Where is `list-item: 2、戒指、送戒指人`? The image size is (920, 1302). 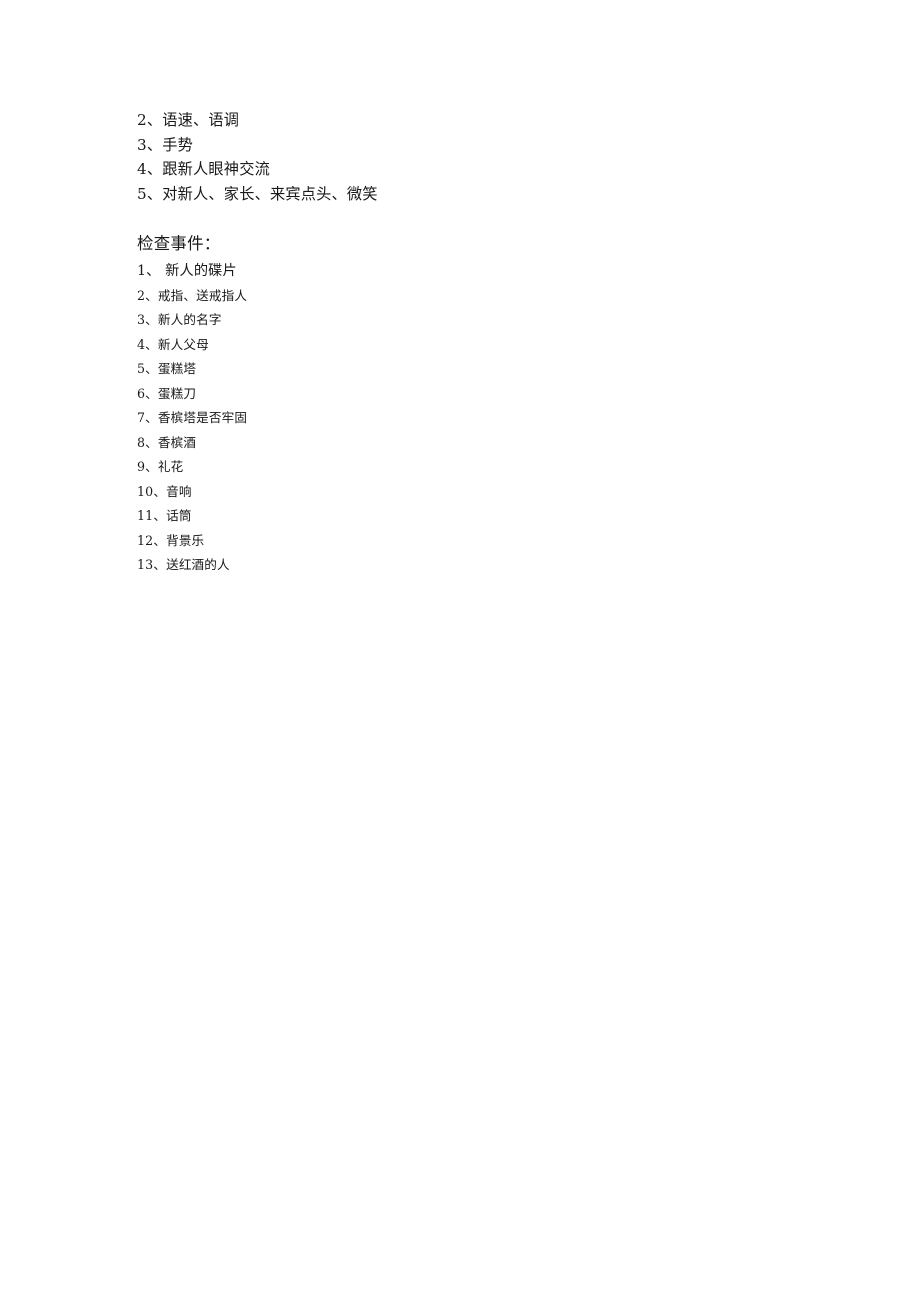
list-item: 2、戒指、送戒指人 is located at coordinates (192, 295).